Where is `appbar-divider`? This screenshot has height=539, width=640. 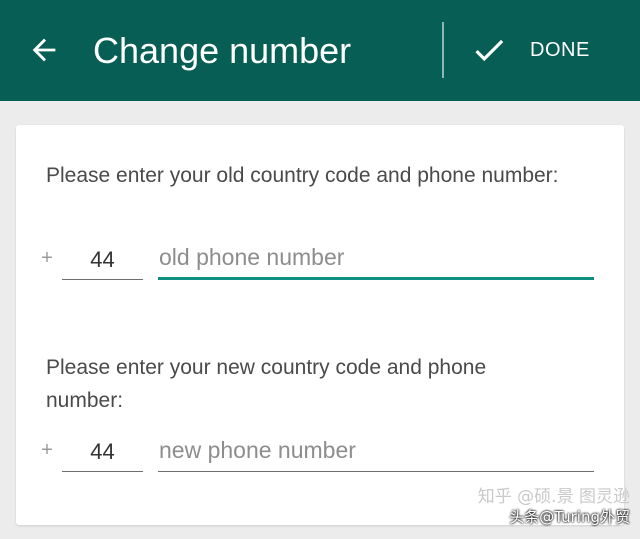
appbar-divider is located at coordinates (443, 50).